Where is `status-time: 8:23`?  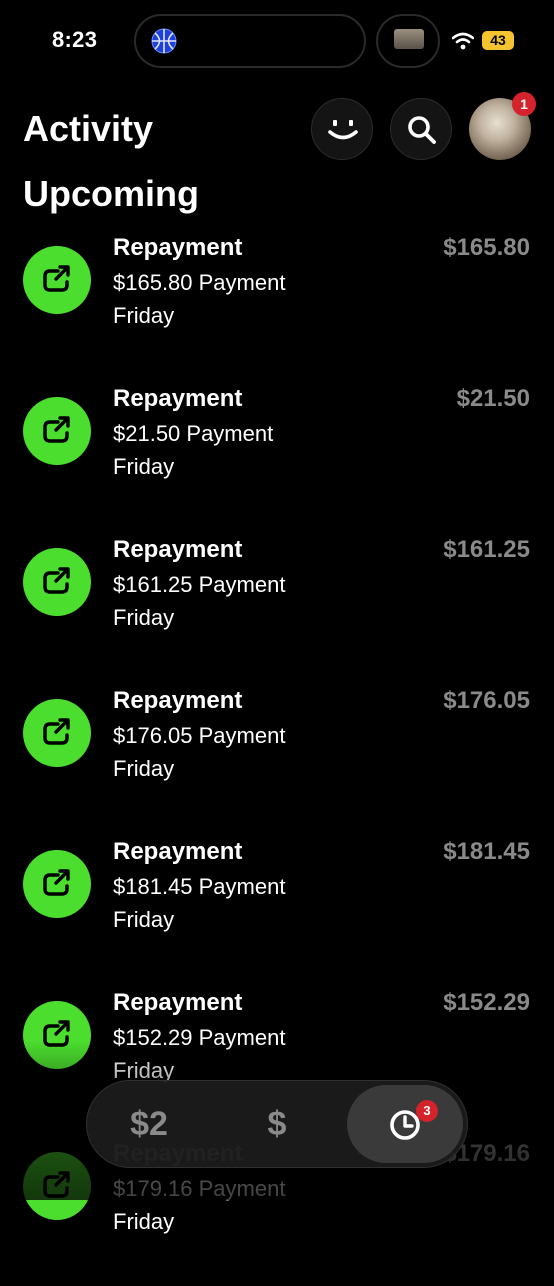 status-time: 8:23 is located at coordinates (75, 39).